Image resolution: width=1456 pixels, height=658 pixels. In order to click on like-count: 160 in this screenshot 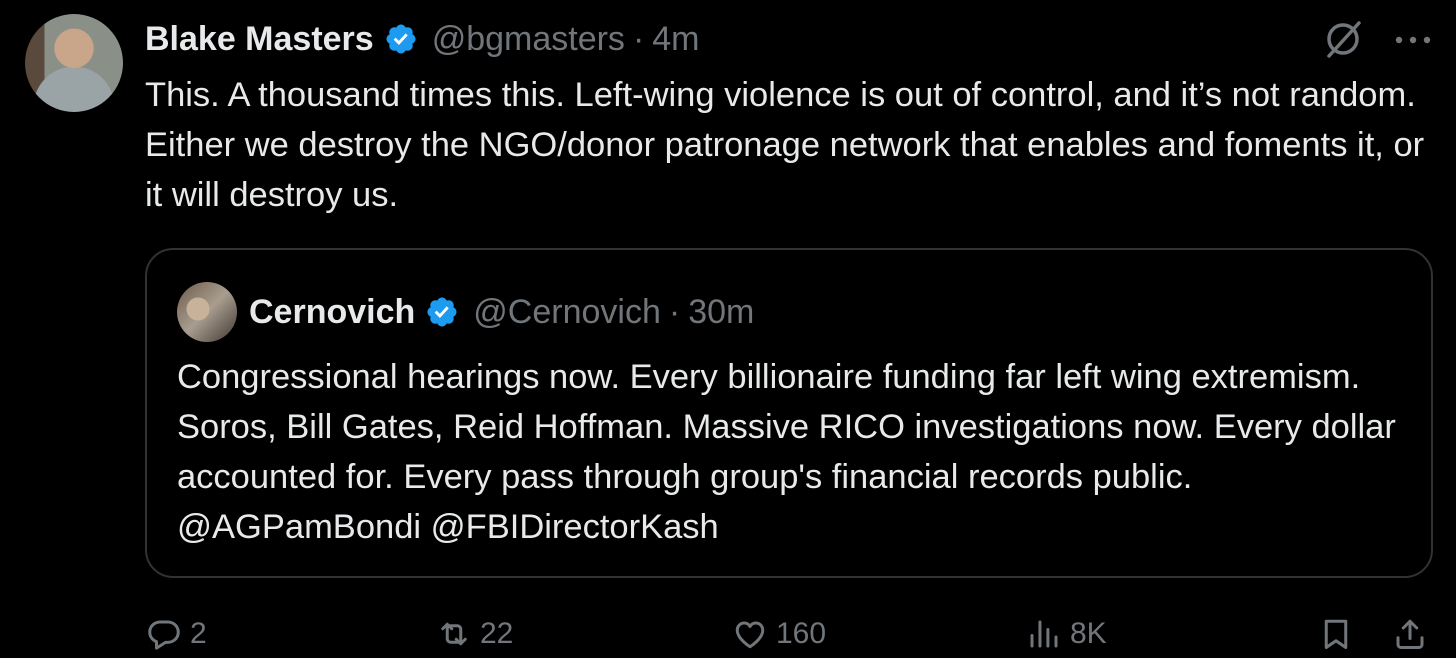, I will do `click(801, 633)`.